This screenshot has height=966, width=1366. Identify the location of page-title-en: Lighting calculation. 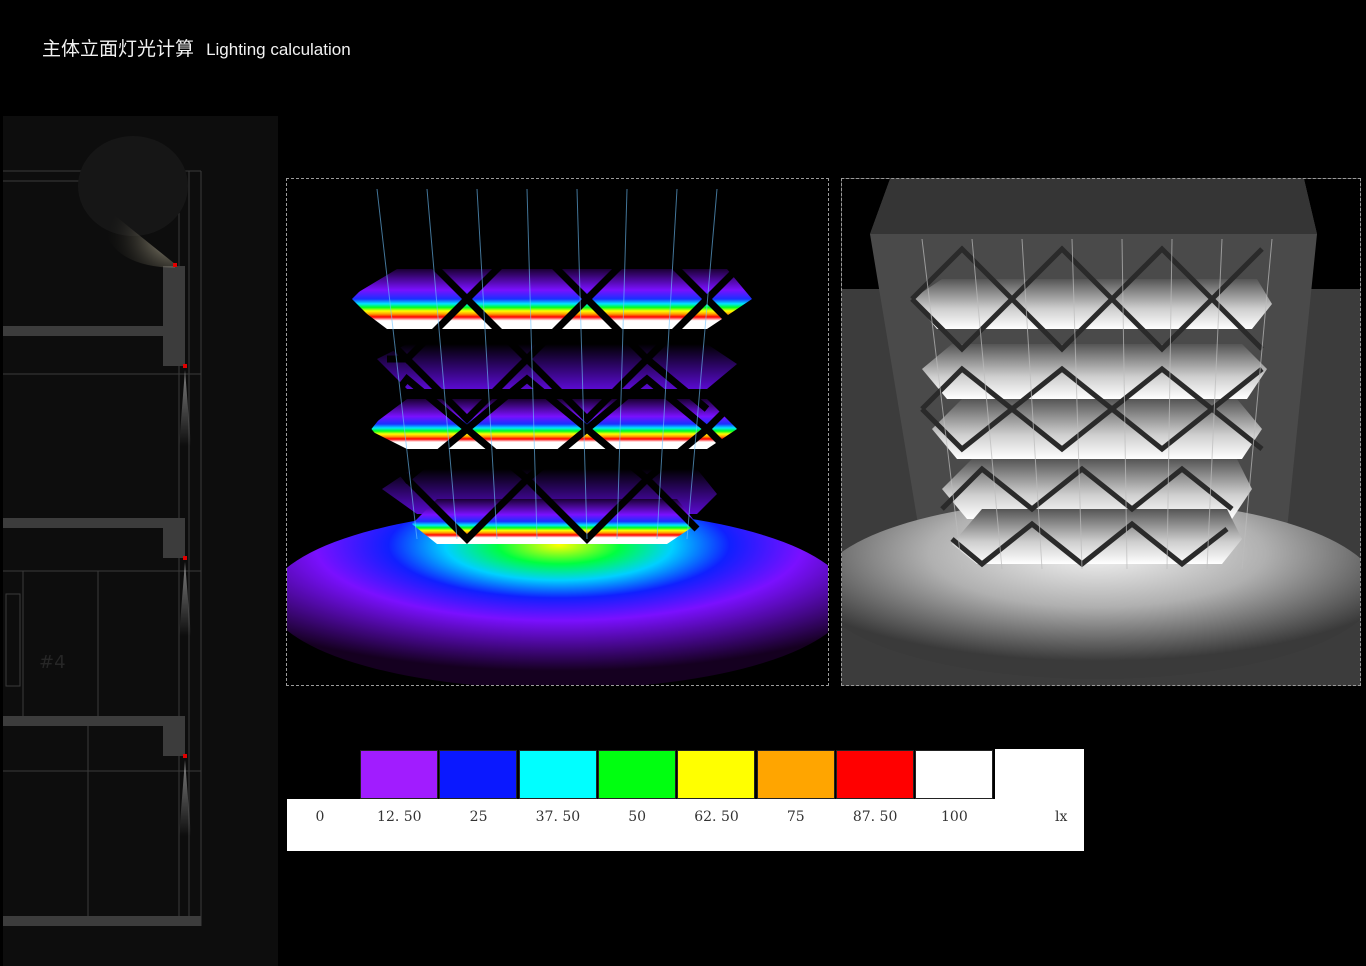
(278, 49).